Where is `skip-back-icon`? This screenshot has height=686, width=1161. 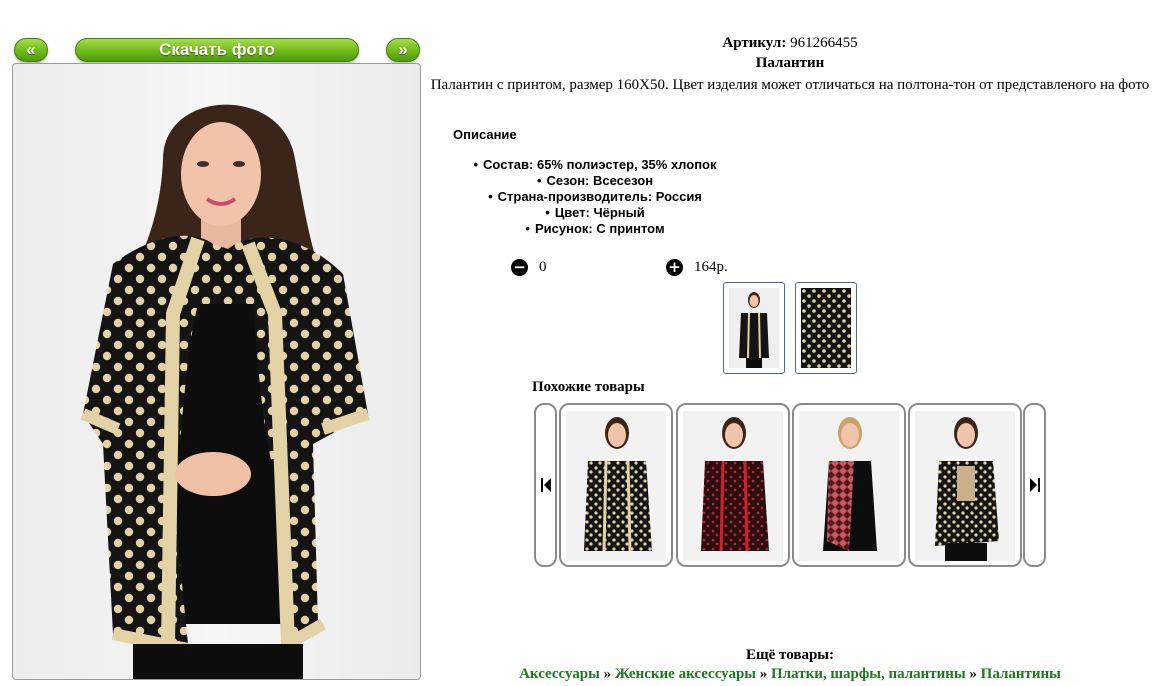
skip-back-icon is located at coordinates (545, 485).